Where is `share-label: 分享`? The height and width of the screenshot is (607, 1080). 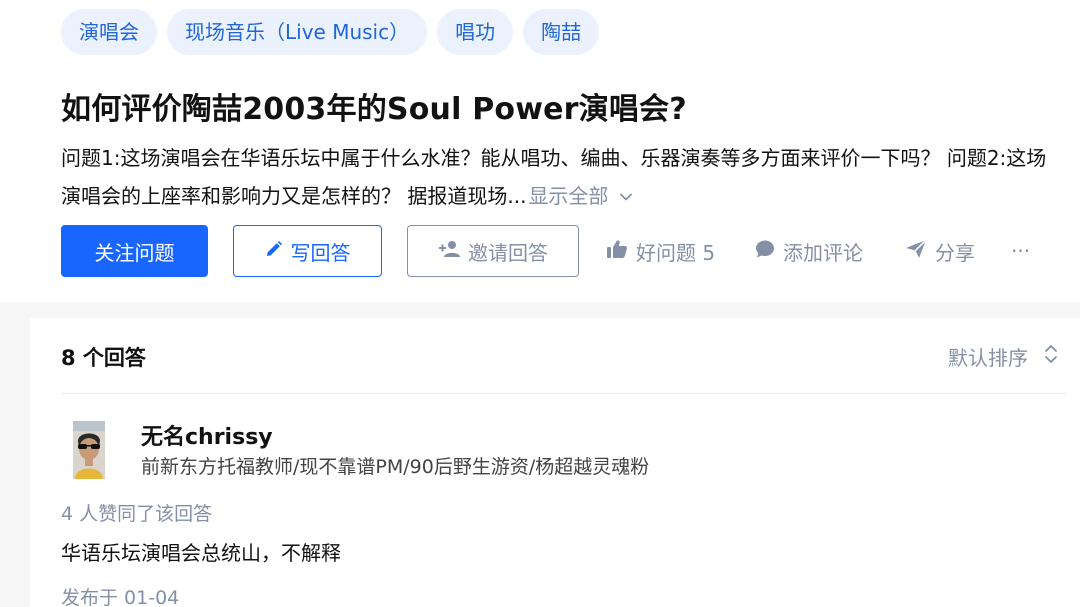
share-label: 分享 is located at coordinates (955, 252).